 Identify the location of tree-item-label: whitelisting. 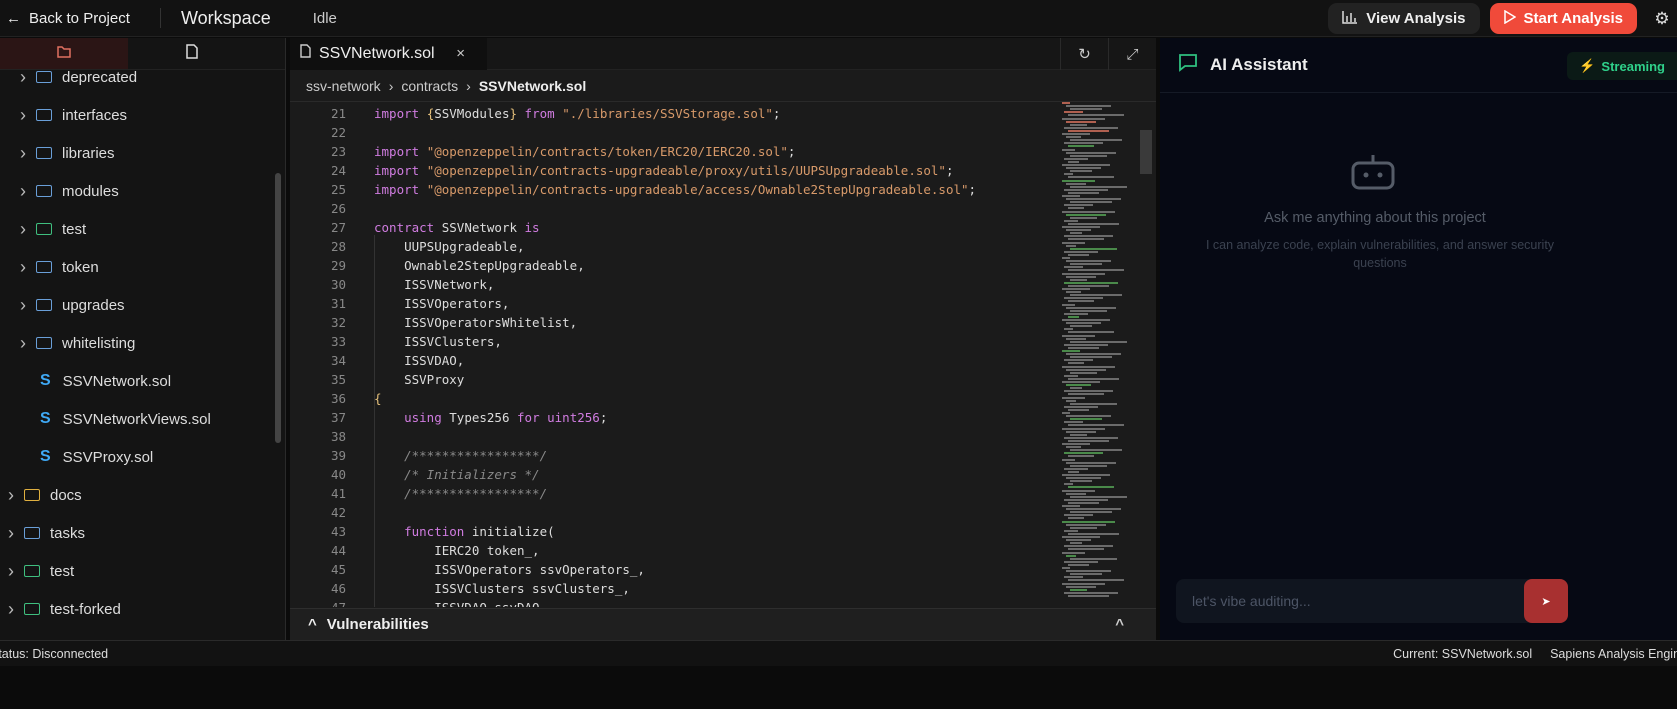
(99, 343).